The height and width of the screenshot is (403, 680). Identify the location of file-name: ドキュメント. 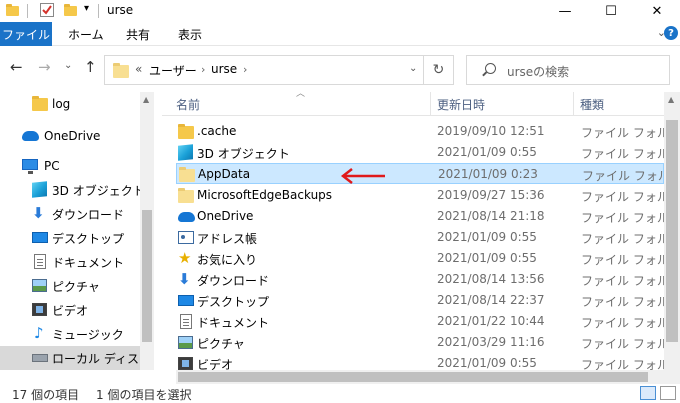
(233, 323).